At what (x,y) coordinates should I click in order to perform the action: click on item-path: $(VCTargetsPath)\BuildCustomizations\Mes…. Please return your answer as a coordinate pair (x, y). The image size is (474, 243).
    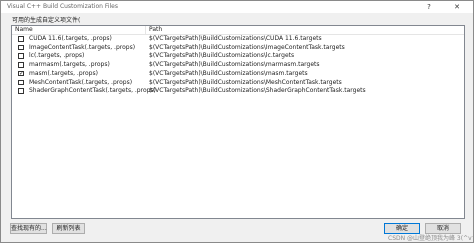
    Looking at the image, I should click on (245, 82).